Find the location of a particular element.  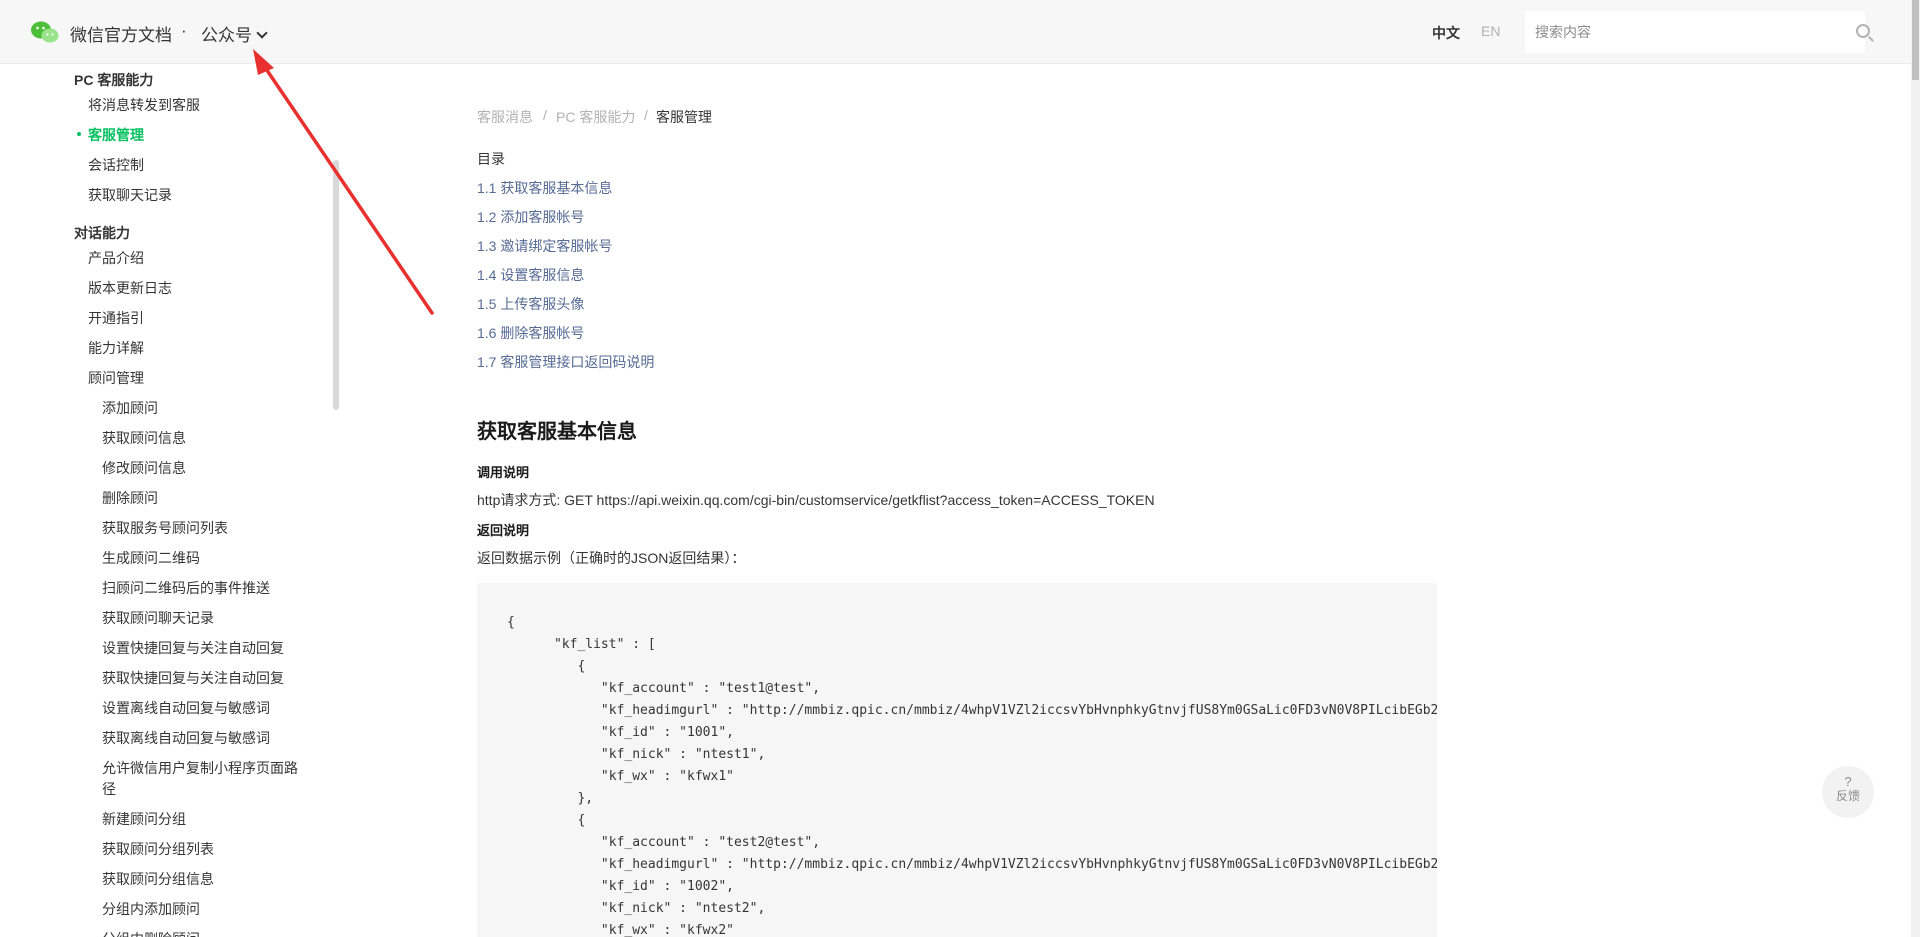

sidebar-group: PC 客服能力 is located at coordinates (113, 80).